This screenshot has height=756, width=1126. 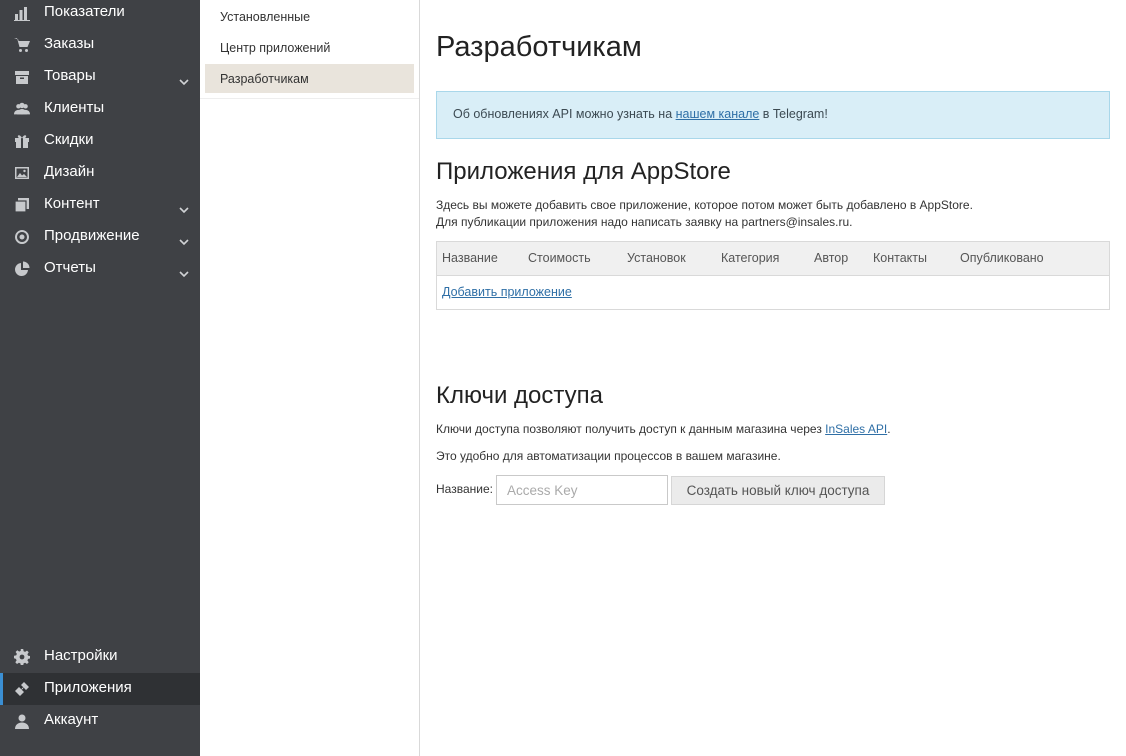 What do you see at coordinates (74, 107) in the screenshot?
I see `sidebar-item-label: Клиенты` at bounding box center [74, 107].